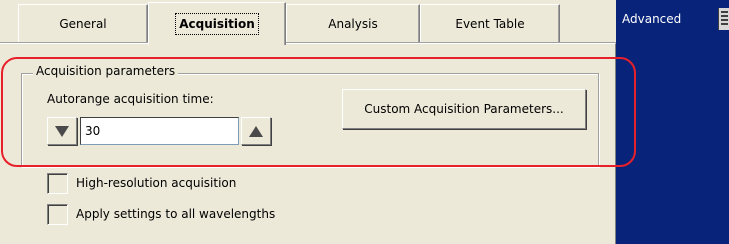 Image resolution: width=729 pixels, height=244 pixels. I want to click on triangle-up-icon, so click(256, 131).